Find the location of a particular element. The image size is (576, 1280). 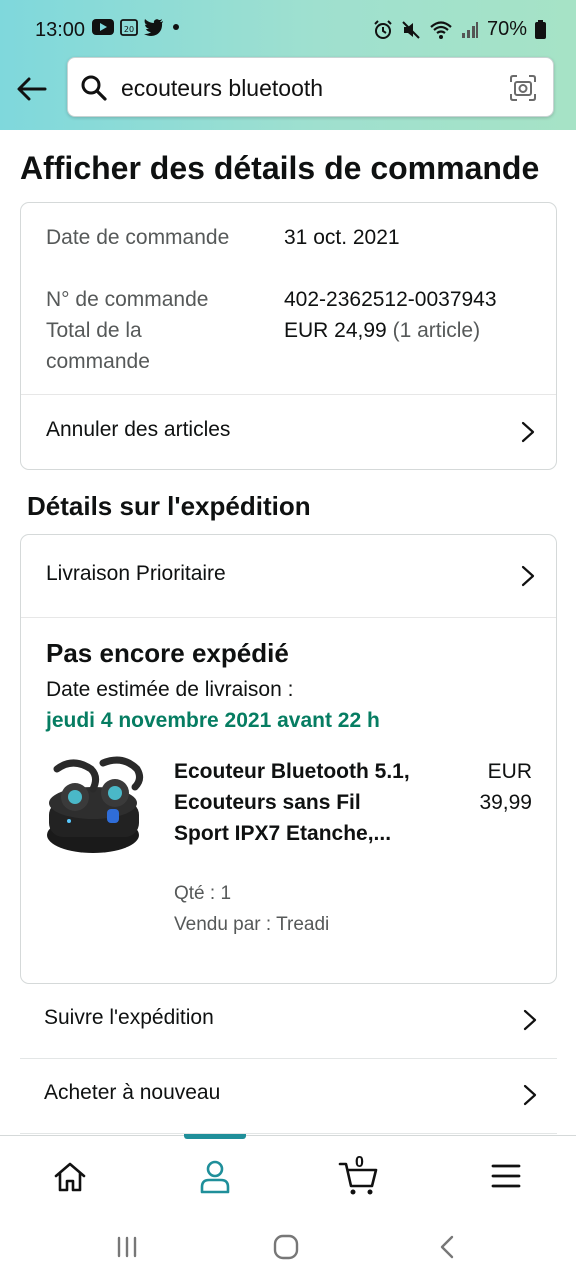

search-bar is located at coordinates (310, 87).